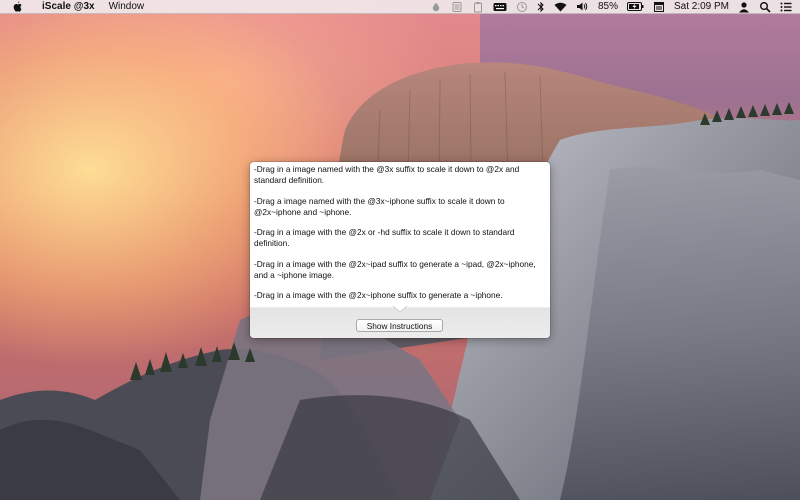 This screenshot has width=800, height=500. Describe the element at coordinates (500, 7) in the screenshot. I see `keyboard-icon` at that location.